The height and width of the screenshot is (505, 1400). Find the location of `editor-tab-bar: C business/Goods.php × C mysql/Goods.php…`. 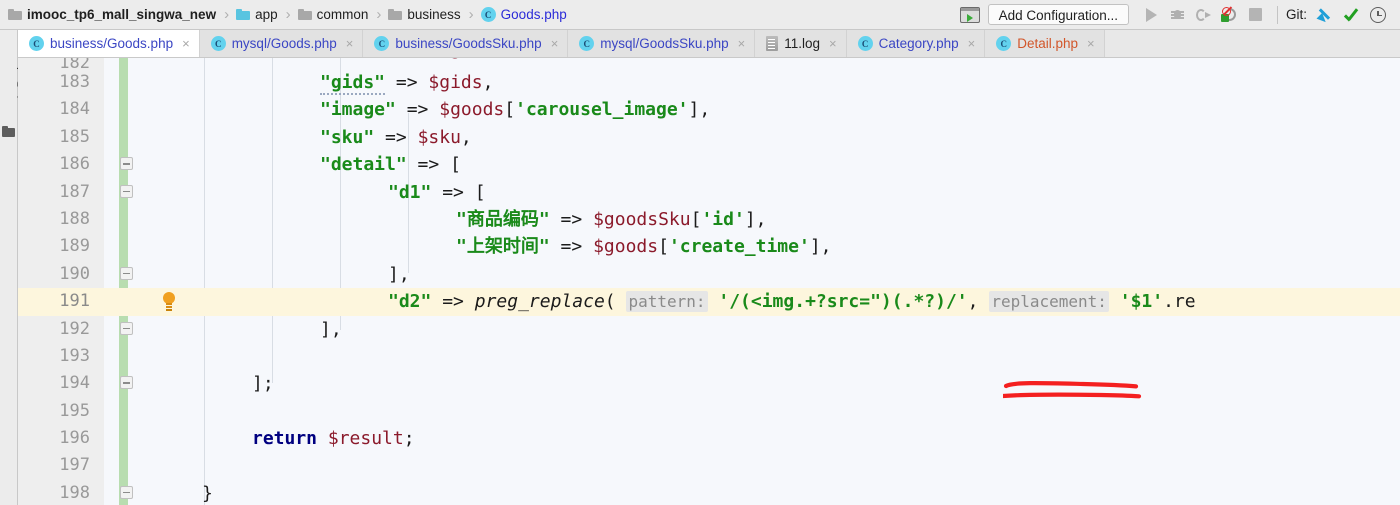

editor-tab-bar: C business/Goods.php × C mysql/Goods.php… is located at coordinates (709, 44).